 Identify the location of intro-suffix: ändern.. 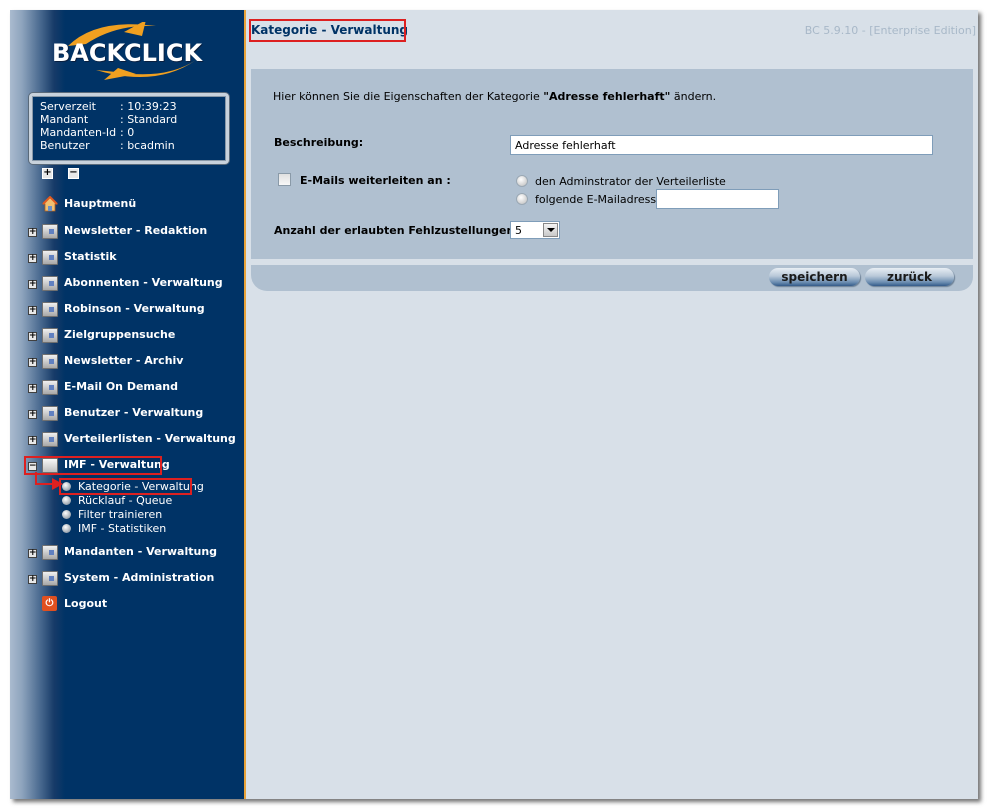
(693, 96).